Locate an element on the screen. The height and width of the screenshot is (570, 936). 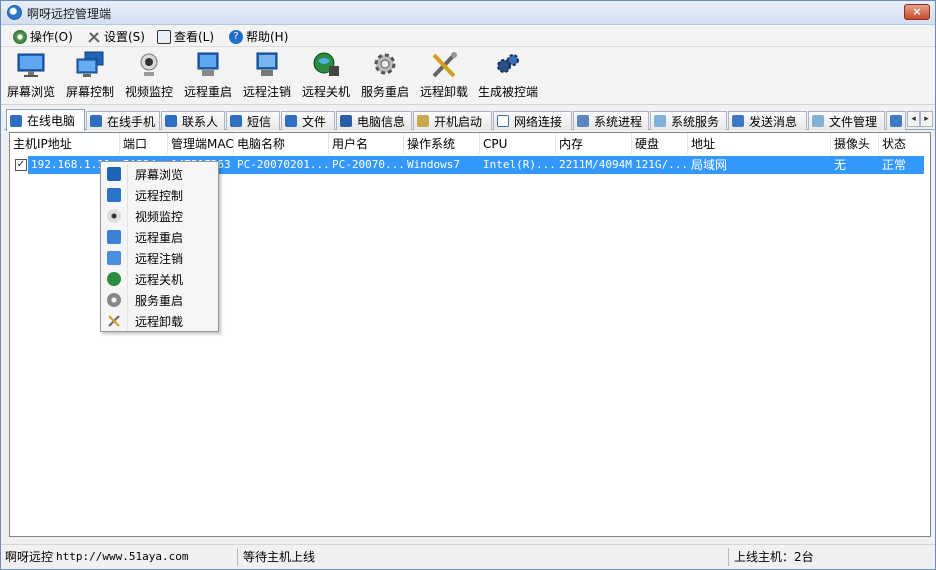
tab-label: 短信 is located at coordinates (259, 121).